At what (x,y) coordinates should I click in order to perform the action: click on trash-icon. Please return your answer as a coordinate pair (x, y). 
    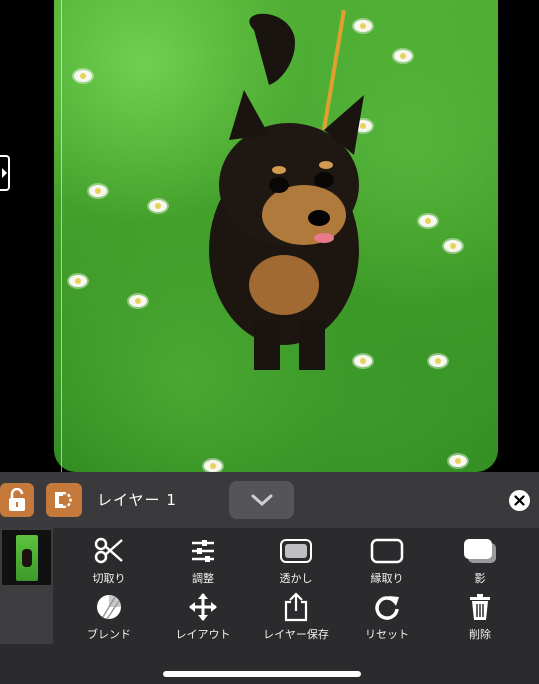
    Looking at the image, I should click on (480, 607).